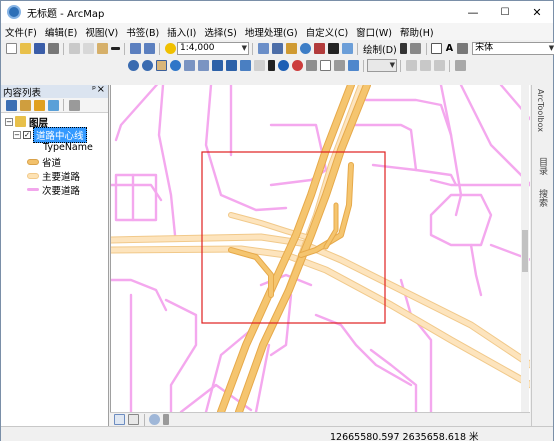 This screenshot has height=441, width=554. I want to click on select-elements-icon, so click(404, 48).